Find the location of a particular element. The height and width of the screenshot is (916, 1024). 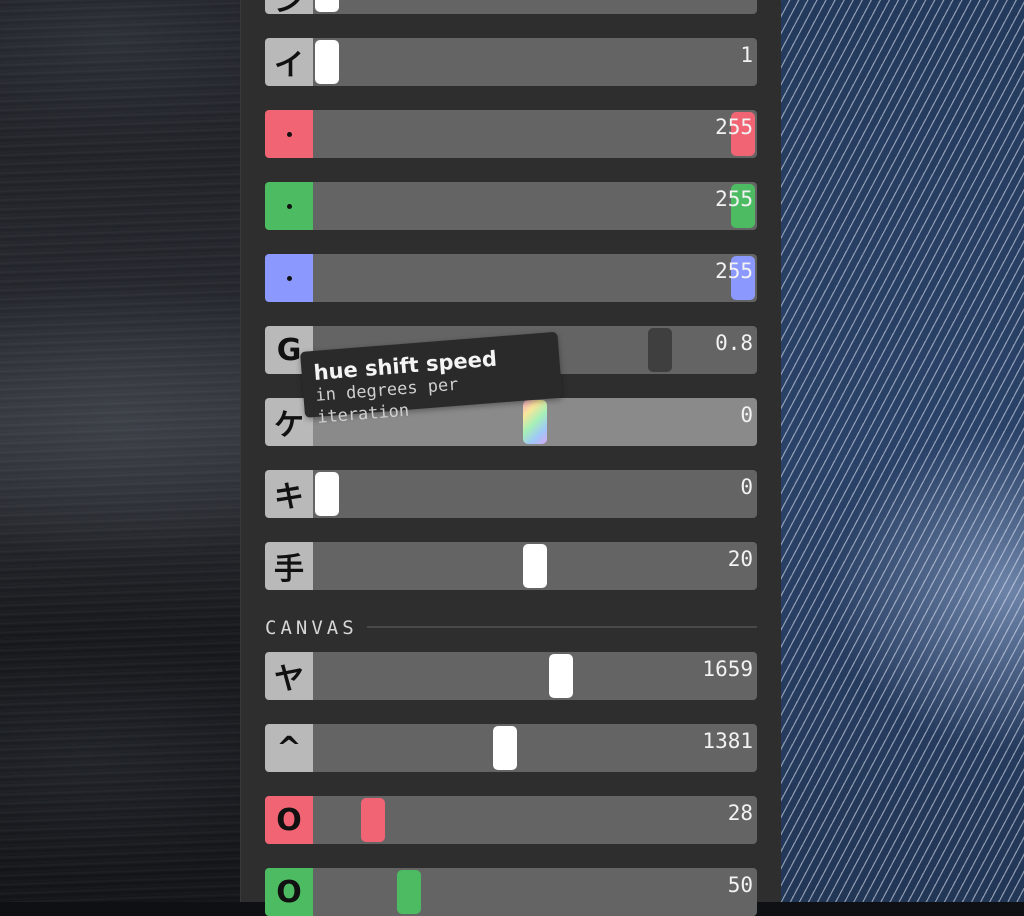

slider-row-blue: 255 is located at coordinates (511, 278).